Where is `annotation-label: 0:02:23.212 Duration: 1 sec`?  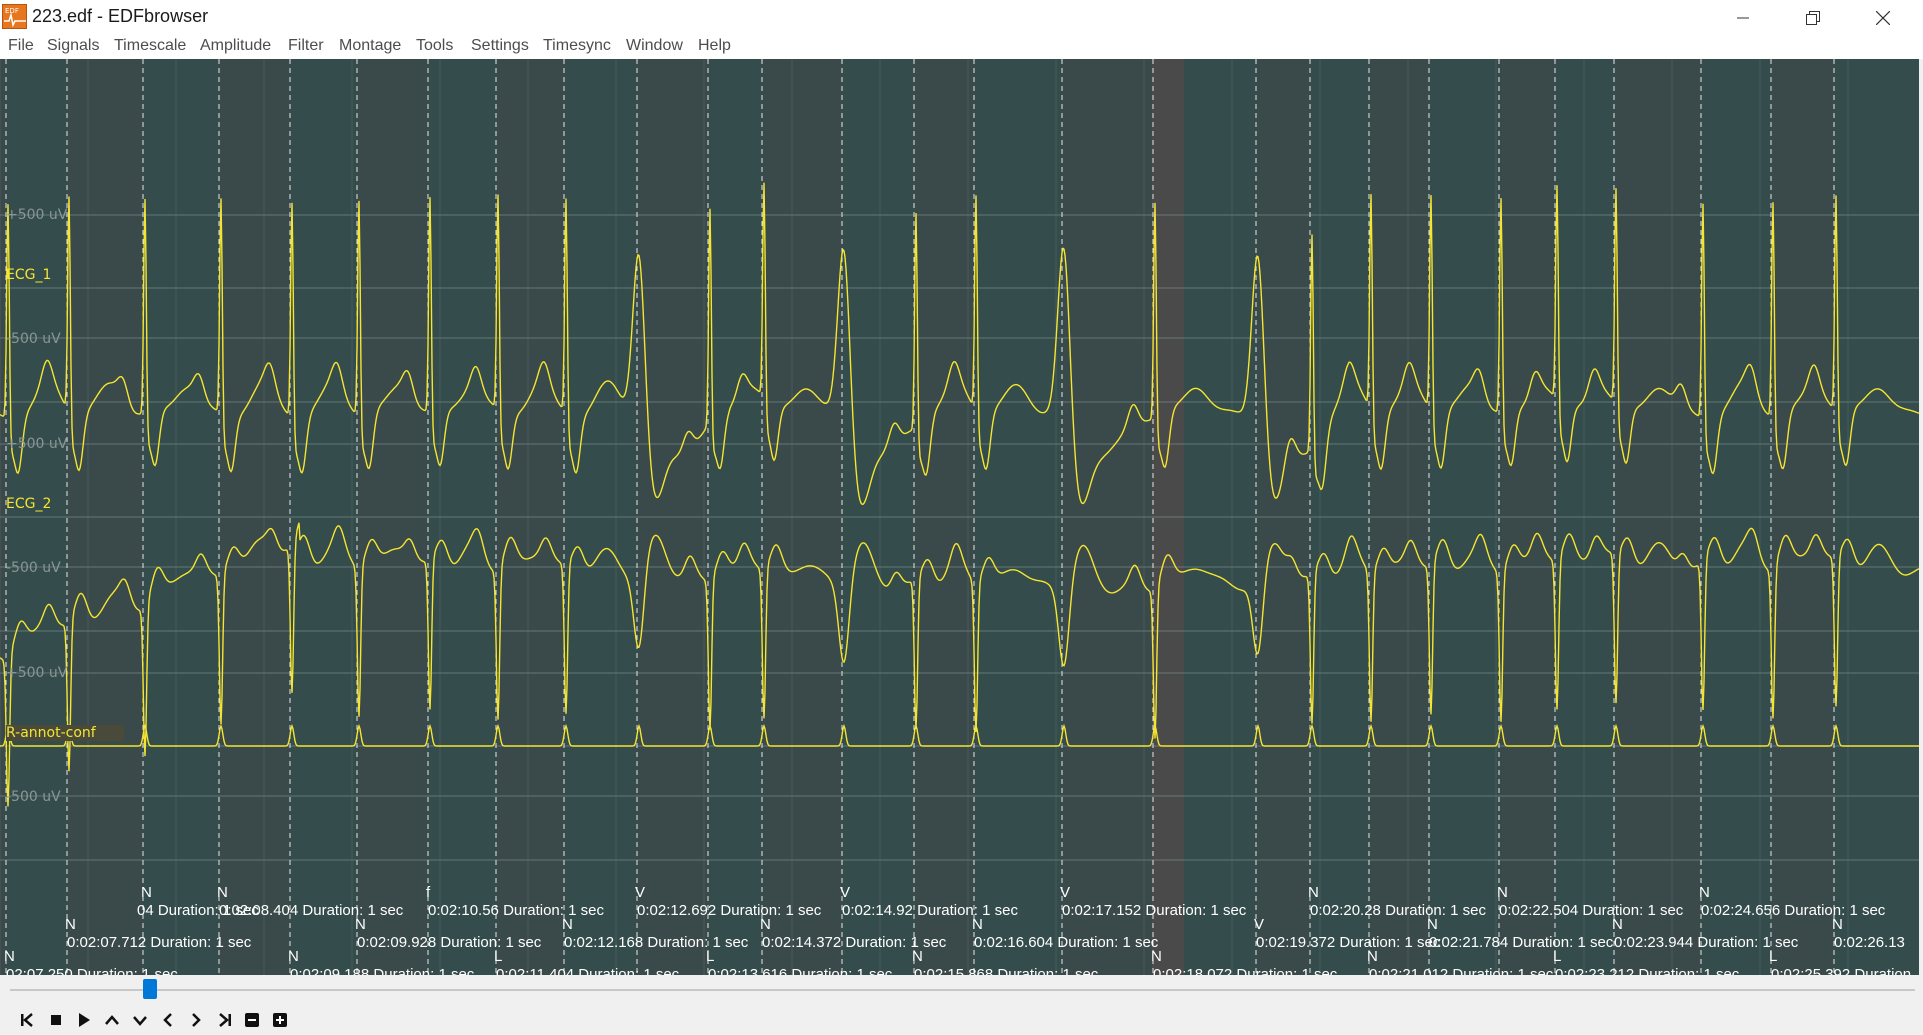
annotation-label: 0:02:23.212 Duration: 1 sec is located at coordinates (1647, 970).